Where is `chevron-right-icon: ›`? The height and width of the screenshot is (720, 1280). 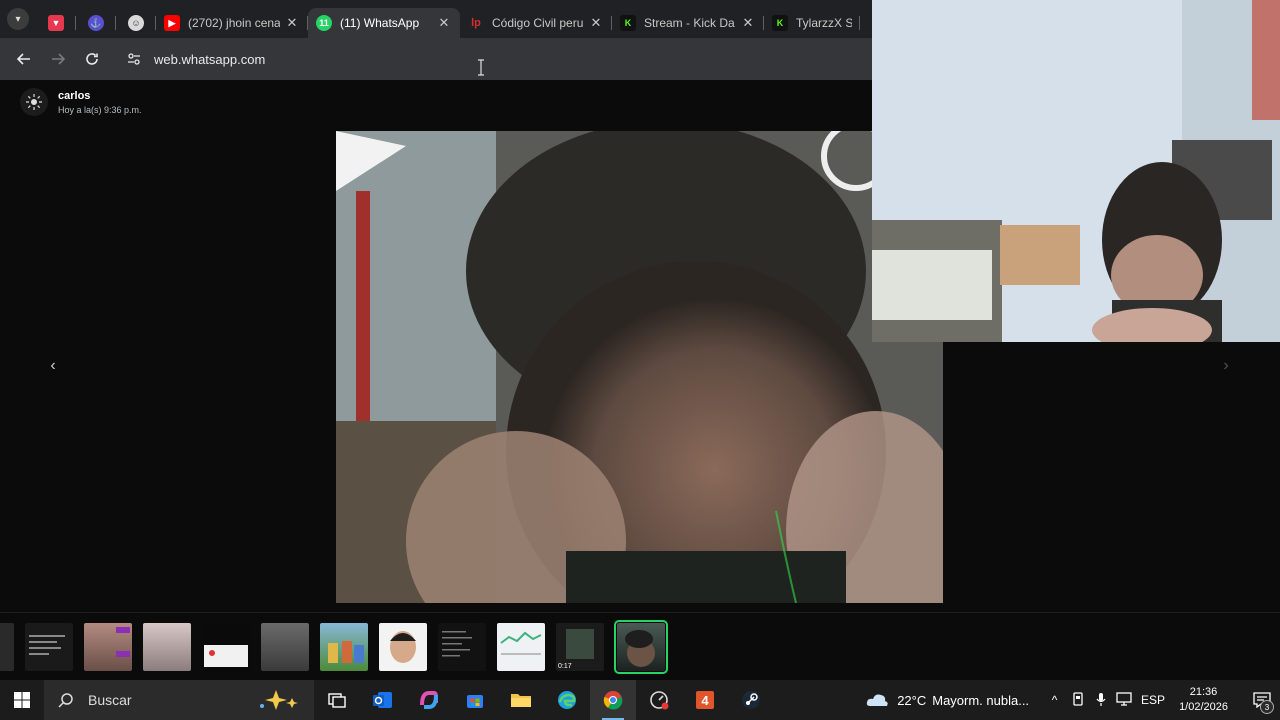
chevron-right-icon: › is located at coordinates (1226, 365).